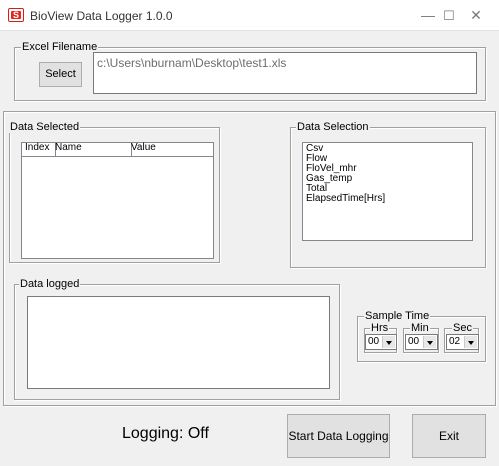 This screenshot has height=466, width=499. Describe the element at coordinates (101, 16) in the screenshot. I see `window-title: BioView Data Logger 1.0.0` at that location.